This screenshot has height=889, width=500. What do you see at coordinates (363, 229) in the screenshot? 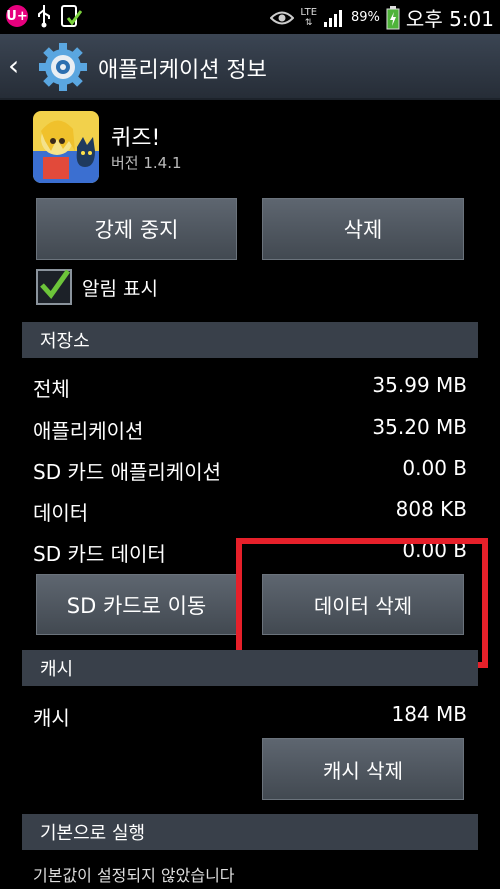
I see `uninstall-button: 삭제` at bounding box center [363, 229].